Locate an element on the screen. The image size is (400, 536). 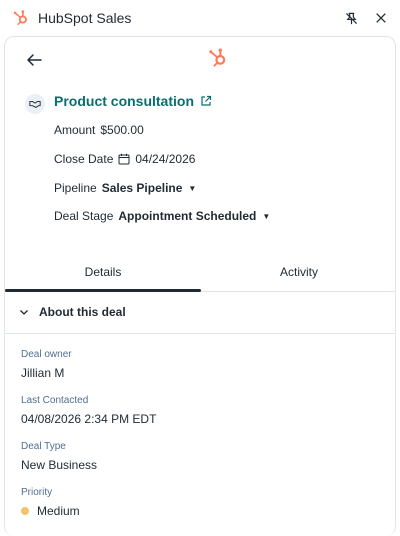
pipeline-row: Pipeline Sales Pipeline ▼ is located at coordinates (125, 188).